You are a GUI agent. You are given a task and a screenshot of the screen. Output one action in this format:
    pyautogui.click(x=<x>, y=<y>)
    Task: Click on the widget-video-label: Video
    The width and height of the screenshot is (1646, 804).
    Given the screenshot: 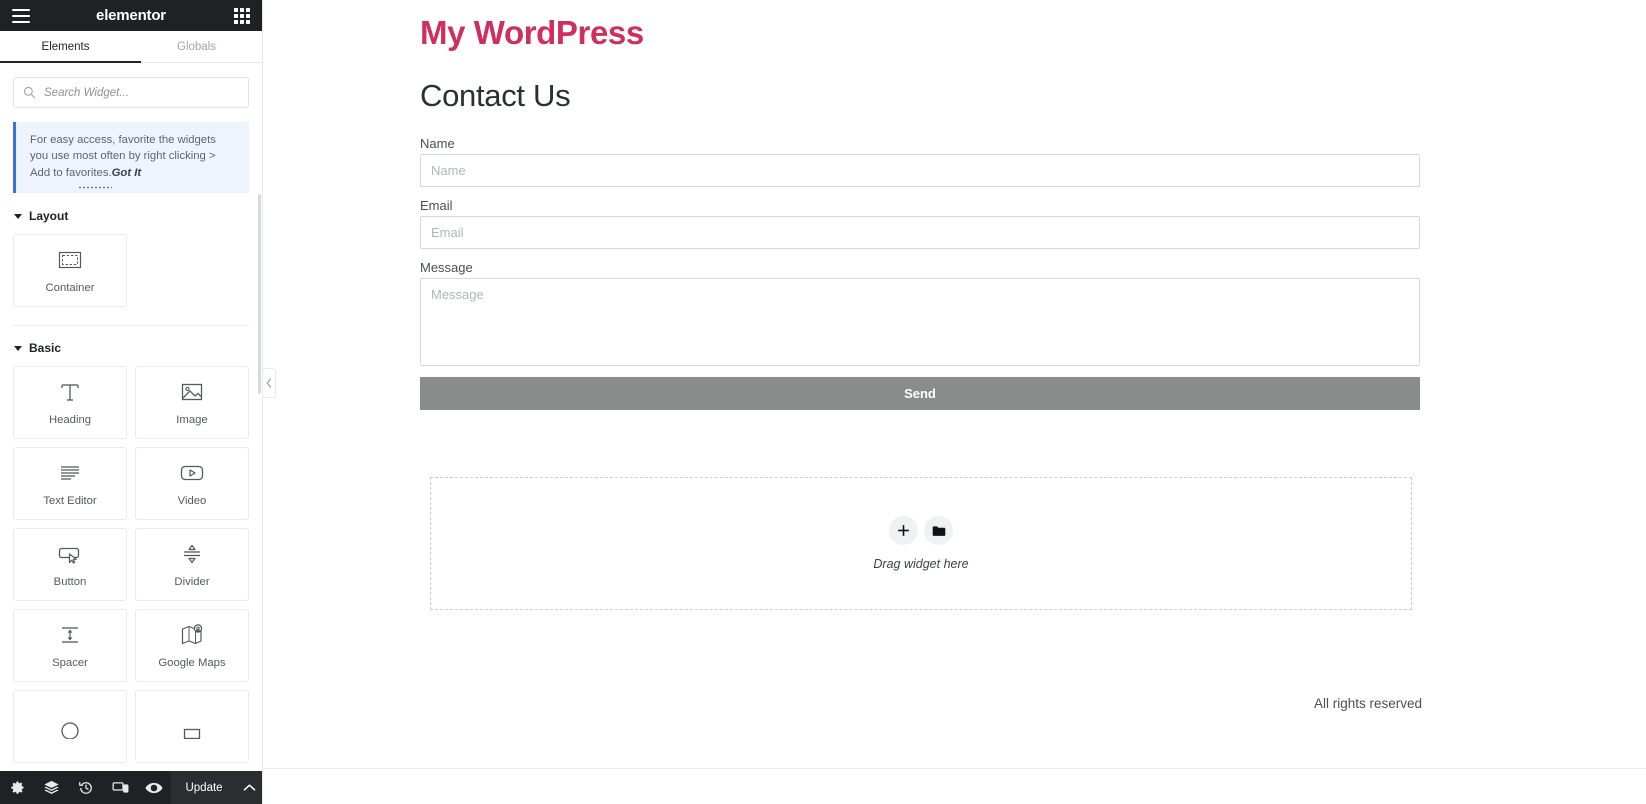 What is the action you would take?
    pyautogui.click(x=192, y=501)
    